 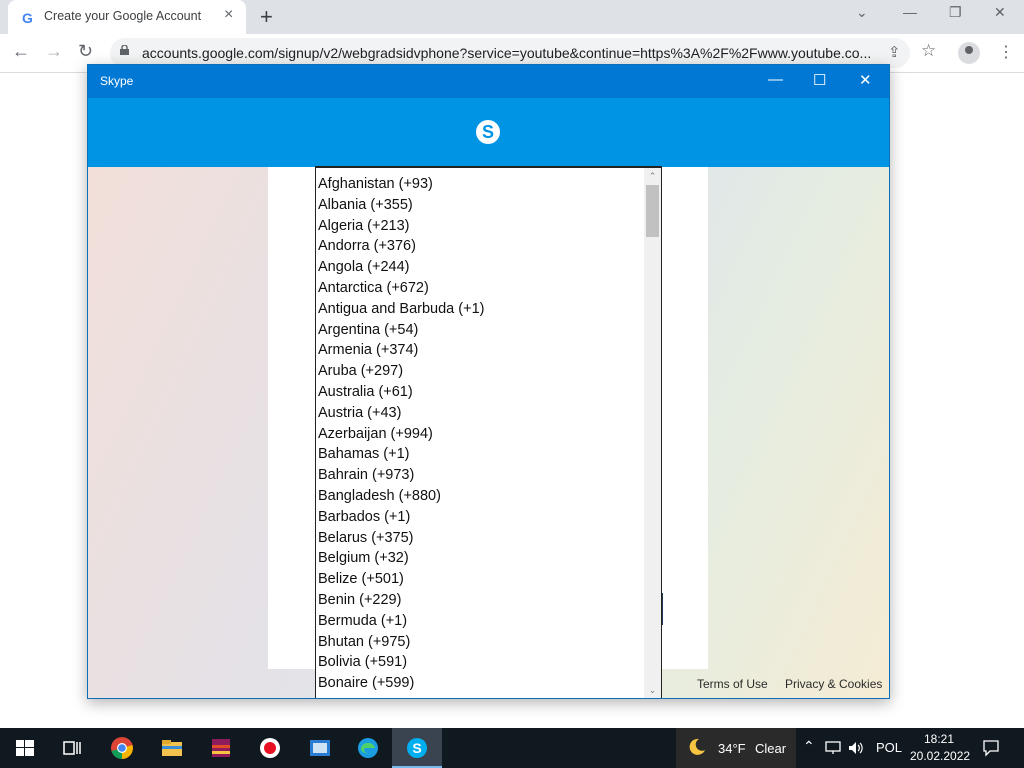 I want to click on skype-header-bar: S, so click(x=488, y=132).